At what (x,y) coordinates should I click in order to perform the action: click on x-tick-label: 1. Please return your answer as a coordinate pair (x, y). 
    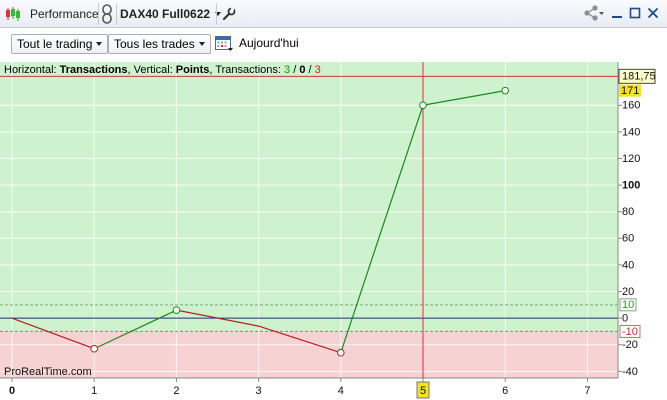
    Looking at the image, I should click on (94, 391).